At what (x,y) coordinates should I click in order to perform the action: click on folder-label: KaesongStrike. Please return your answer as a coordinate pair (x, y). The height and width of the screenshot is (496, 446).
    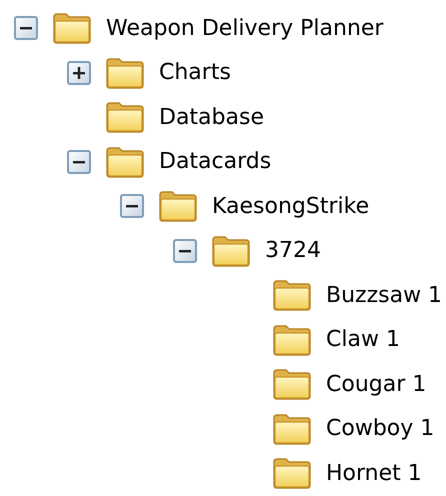
    Looking at the image, I should click on (291, 206).